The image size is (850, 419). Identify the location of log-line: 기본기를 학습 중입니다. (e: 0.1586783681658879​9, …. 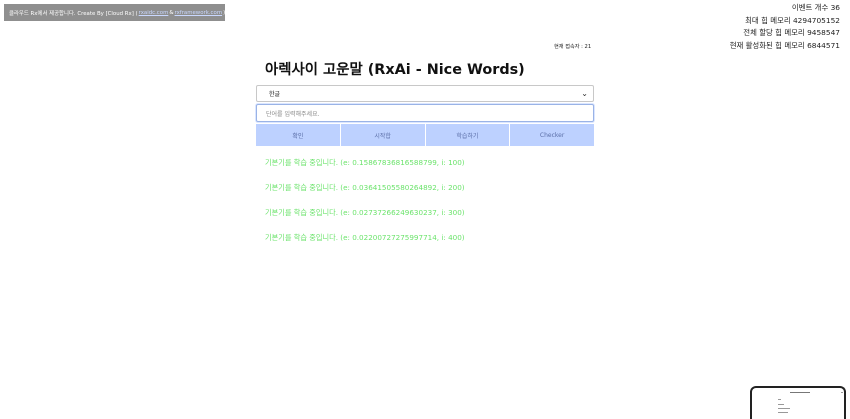
(365, 162).